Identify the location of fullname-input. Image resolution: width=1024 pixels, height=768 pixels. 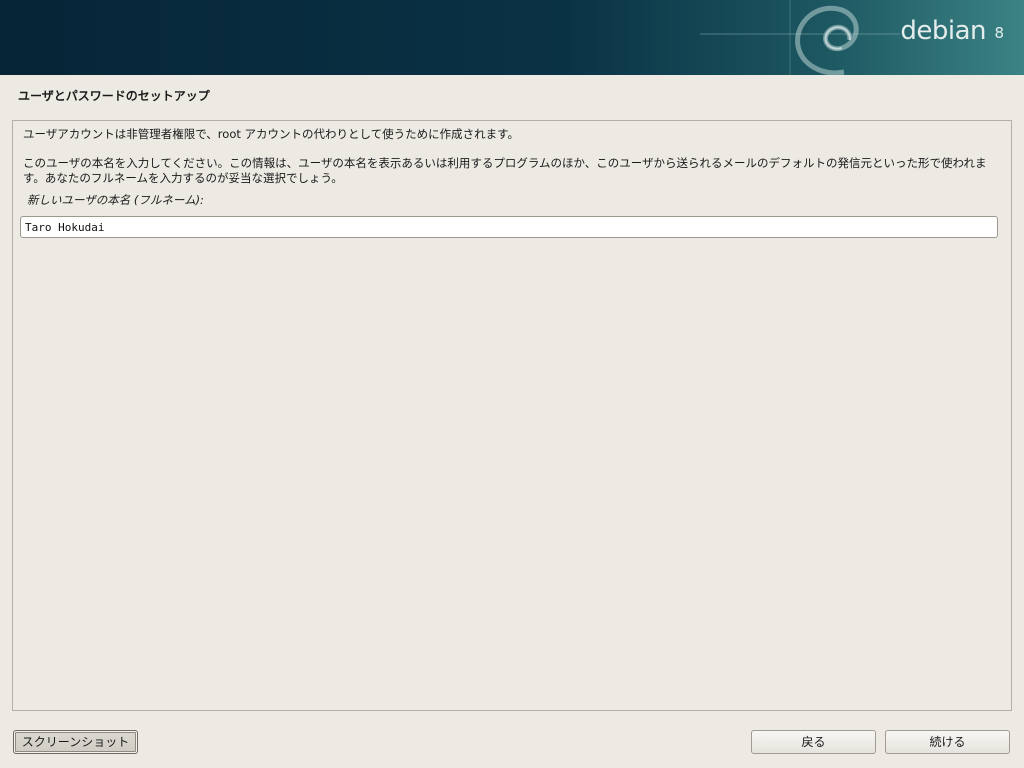
(509, 227).